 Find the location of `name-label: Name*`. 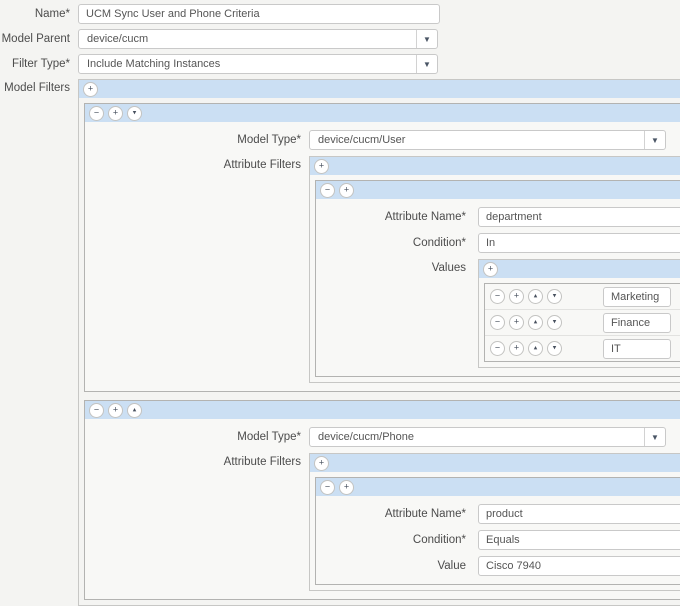

name-label: Name* is located at coordinates (52, 14).